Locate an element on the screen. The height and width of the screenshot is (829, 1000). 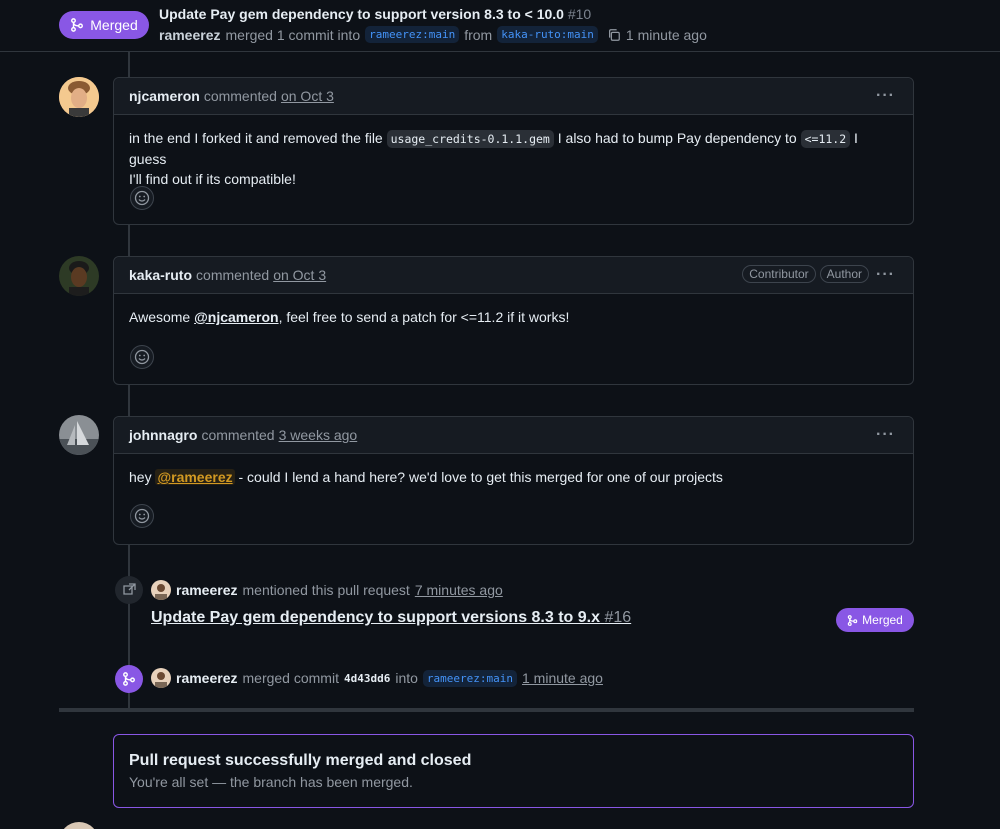
comment-author: njcameron is located at coordinates (164, 96).